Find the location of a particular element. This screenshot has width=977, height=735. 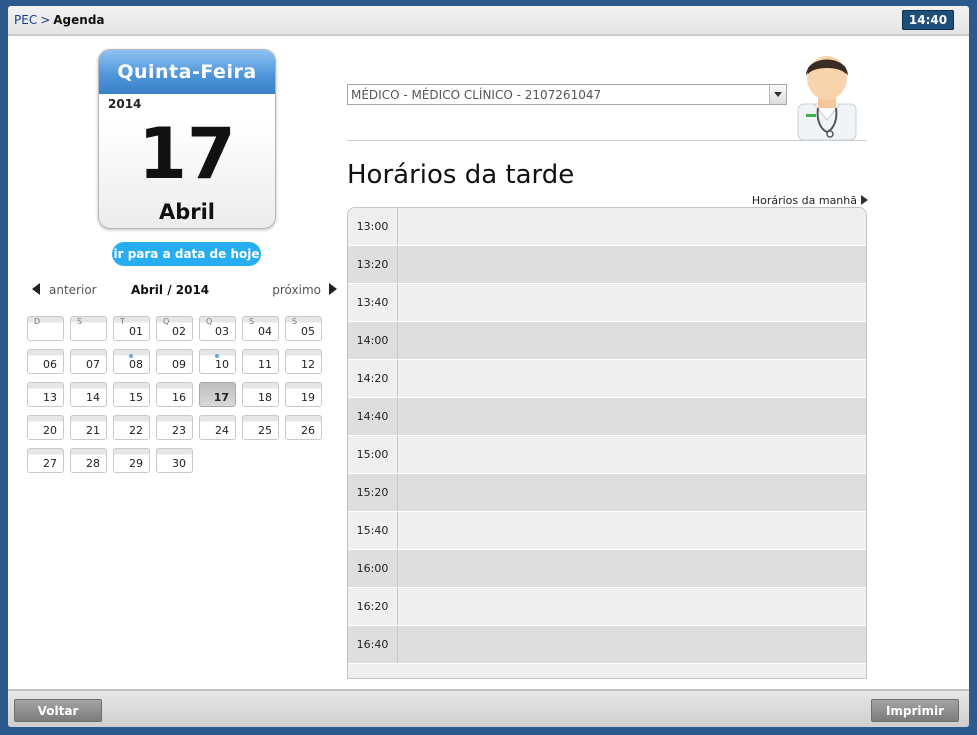

calendar-day: 27 is located at coordinates (45, 460).